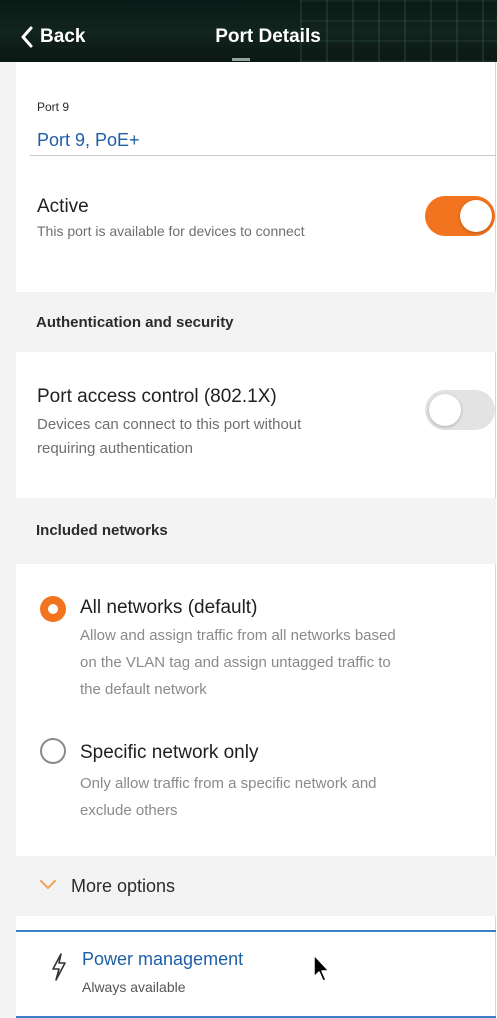  Describe the element at coordinates (168, 608) in the screenshot. I see `all-networks-title: All networks (default)` at that location.